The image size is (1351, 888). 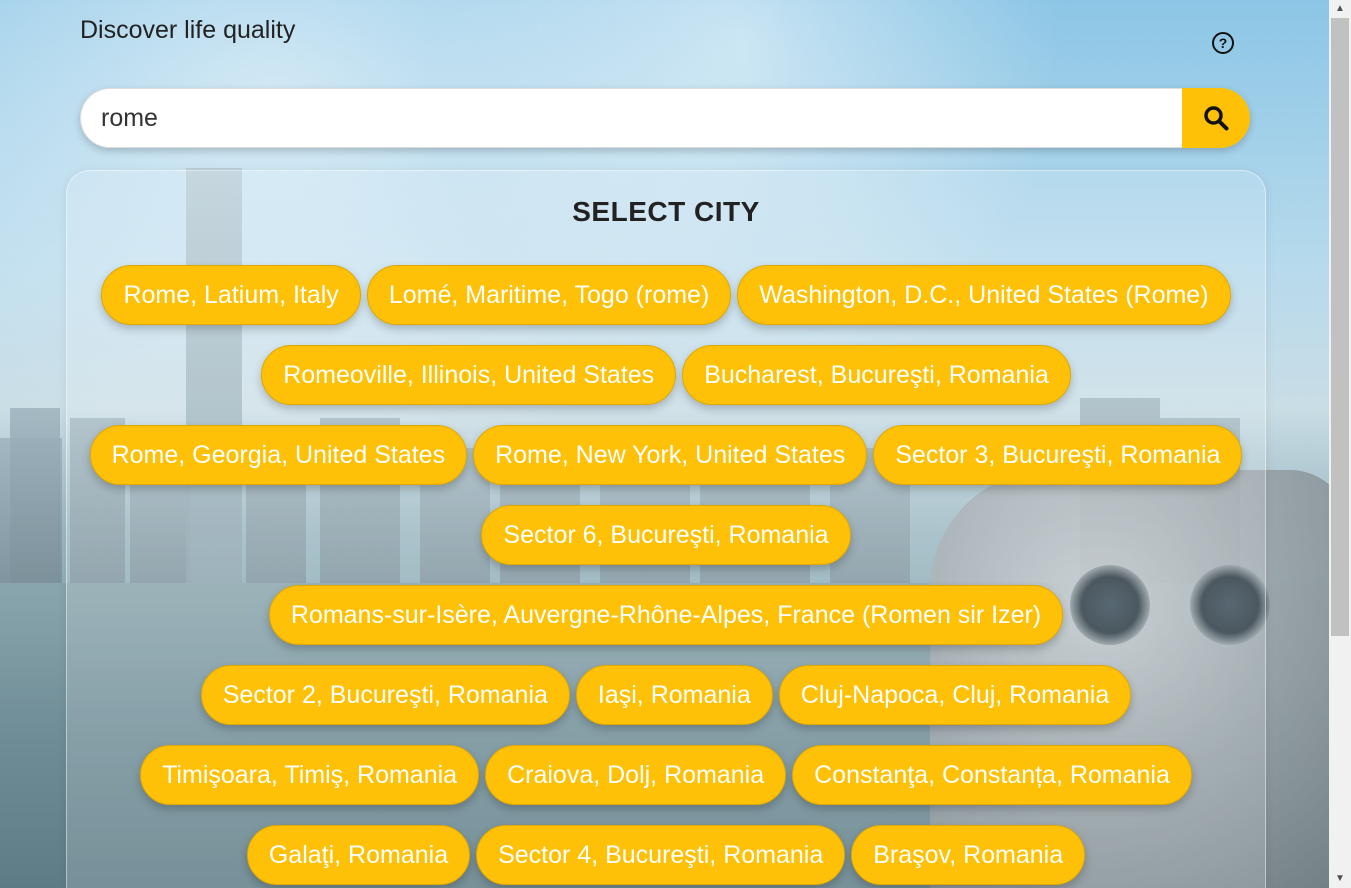 What do you see at coordinates (876, 375) in the screenshot?
I see `city-option: Bucharest, Bucureşti, Romania` at bounding box center [876, 375].